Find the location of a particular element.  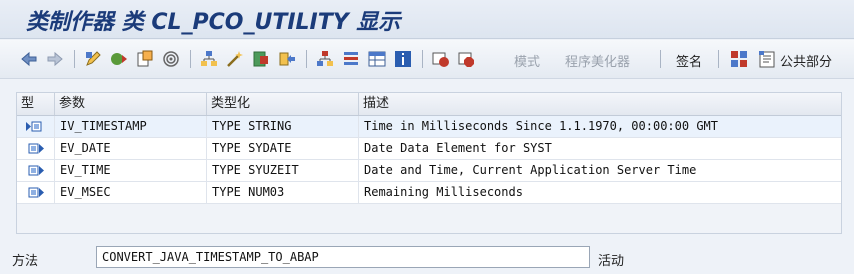

param-typing: TYPE STRING is located at coordinates (283, 126).